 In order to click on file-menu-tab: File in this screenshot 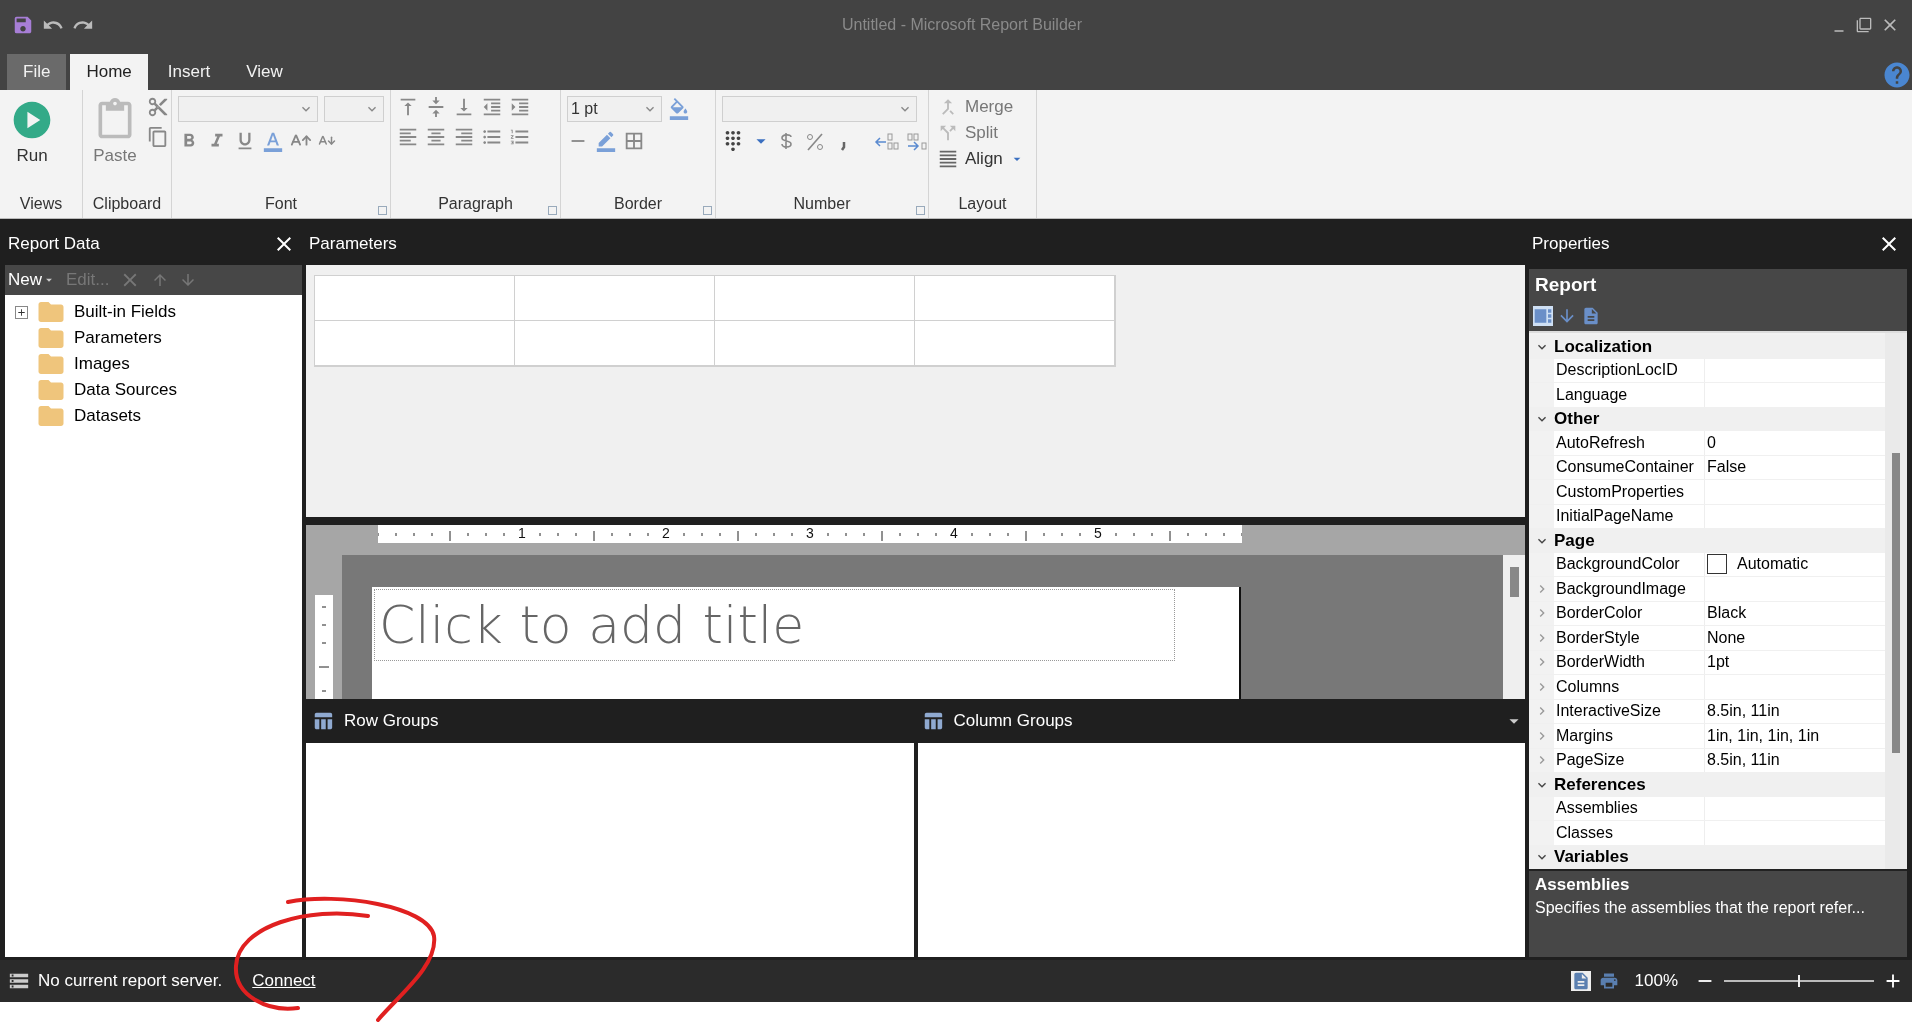, I will do `click(37, 72)`.